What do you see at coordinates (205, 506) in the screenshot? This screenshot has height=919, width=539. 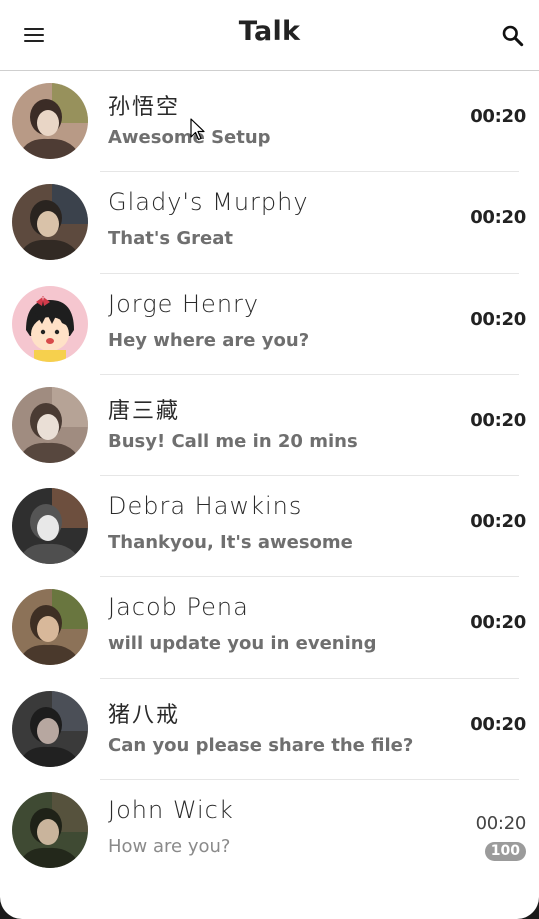 I see `contact-name: Debra Hawkins` at bounding box center [205, 506].